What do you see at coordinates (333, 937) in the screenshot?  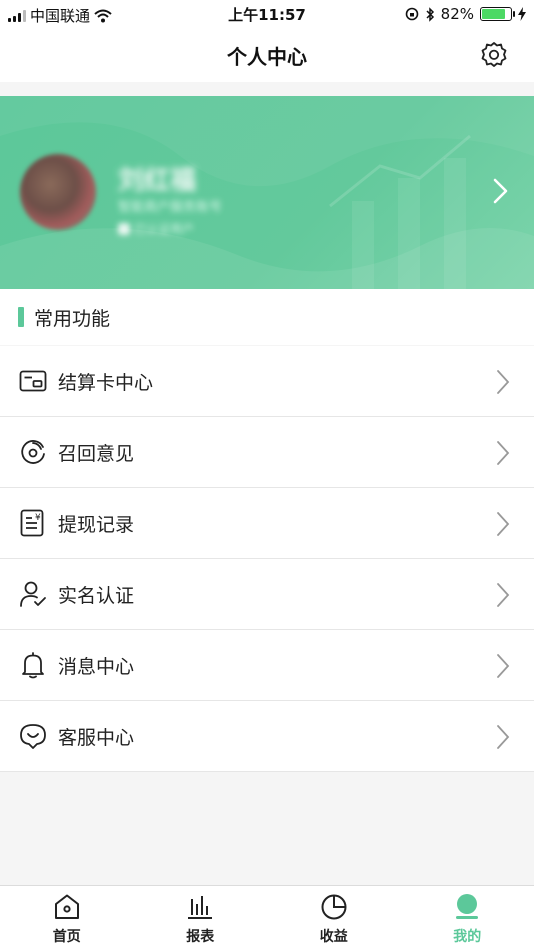 I see `tab-label: 收益` at bounding box center [333, 937].